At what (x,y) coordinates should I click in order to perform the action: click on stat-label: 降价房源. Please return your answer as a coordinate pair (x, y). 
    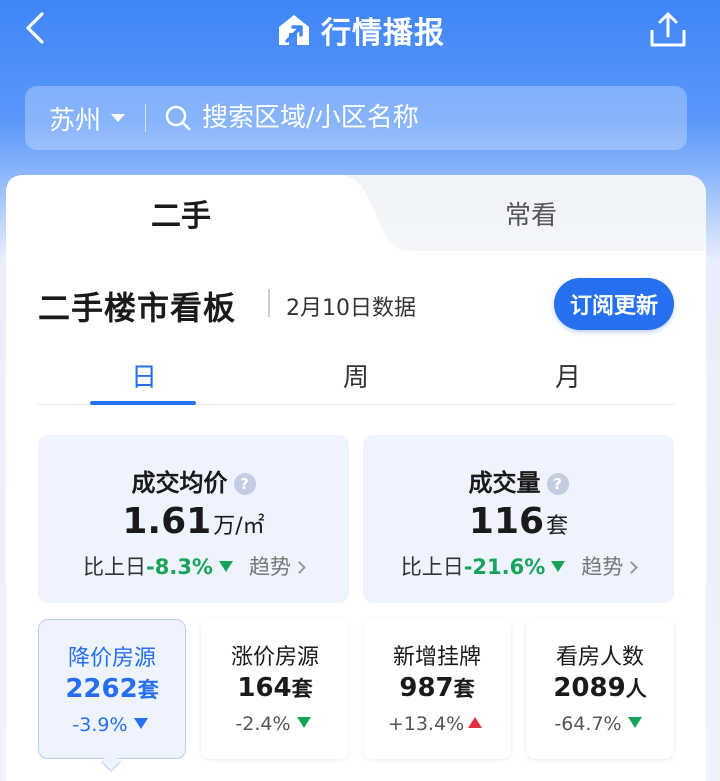
    Looking at the image, I should click on (111, 658).